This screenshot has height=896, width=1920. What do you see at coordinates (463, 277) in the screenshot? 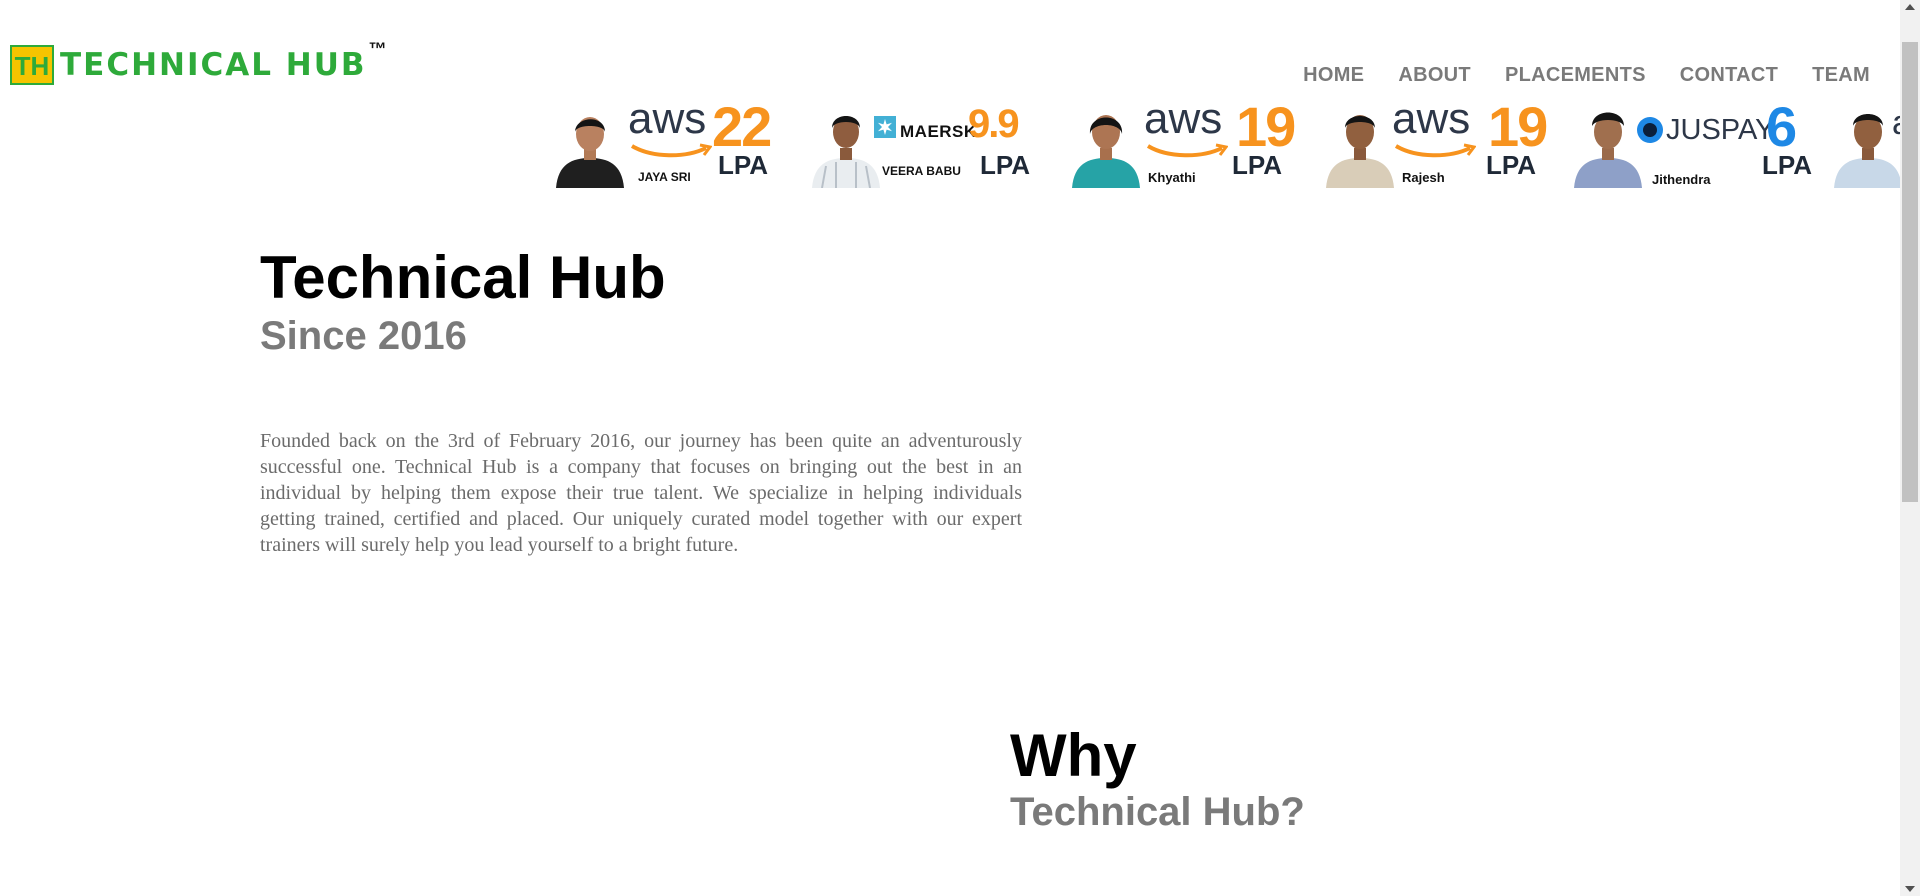
I see `page-title: Technical Hub` at bounding box center [463, 277].